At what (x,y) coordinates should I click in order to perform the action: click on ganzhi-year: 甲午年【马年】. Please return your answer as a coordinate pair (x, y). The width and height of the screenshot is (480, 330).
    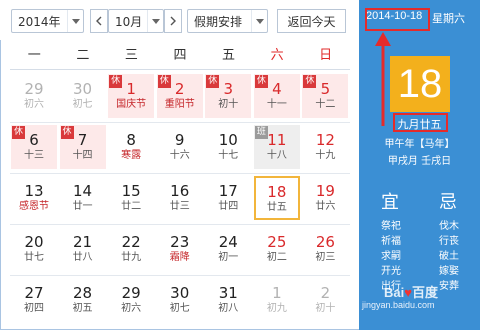
    Looking at the image, I should click on (419, 144).